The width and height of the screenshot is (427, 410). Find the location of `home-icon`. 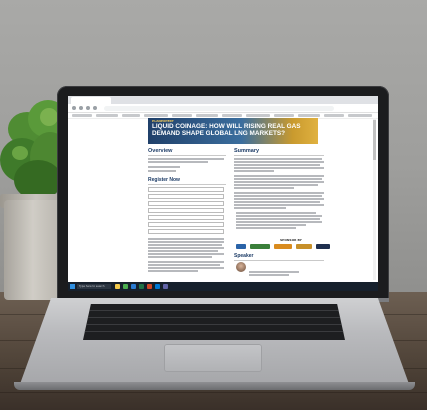

home-icon is located at coordinates (95, 108).